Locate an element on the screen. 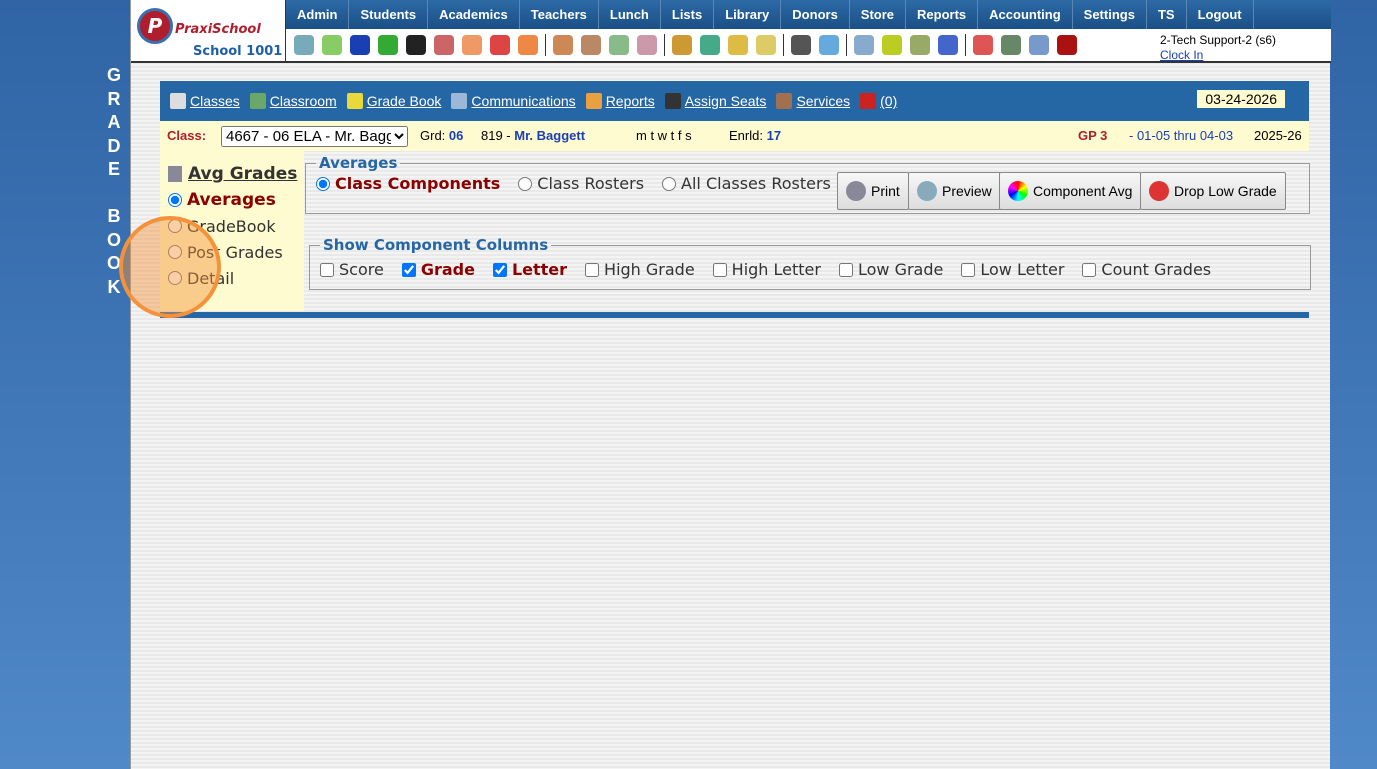 The height and width of the screenshot is (769, 1377). nav-donors: Donors is located at coordinates (815, 14).